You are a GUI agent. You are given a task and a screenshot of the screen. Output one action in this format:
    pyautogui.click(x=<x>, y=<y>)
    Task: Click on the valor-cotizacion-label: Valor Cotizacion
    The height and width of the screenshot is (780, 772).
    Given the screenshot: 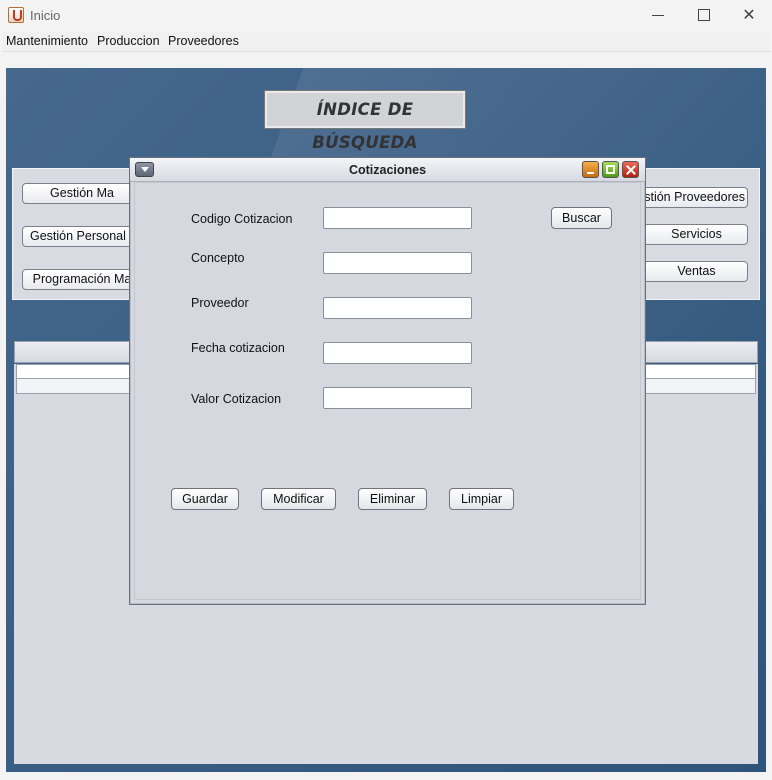 What is the action you would take?
    pyautogui.click(x=236, y=399)
    